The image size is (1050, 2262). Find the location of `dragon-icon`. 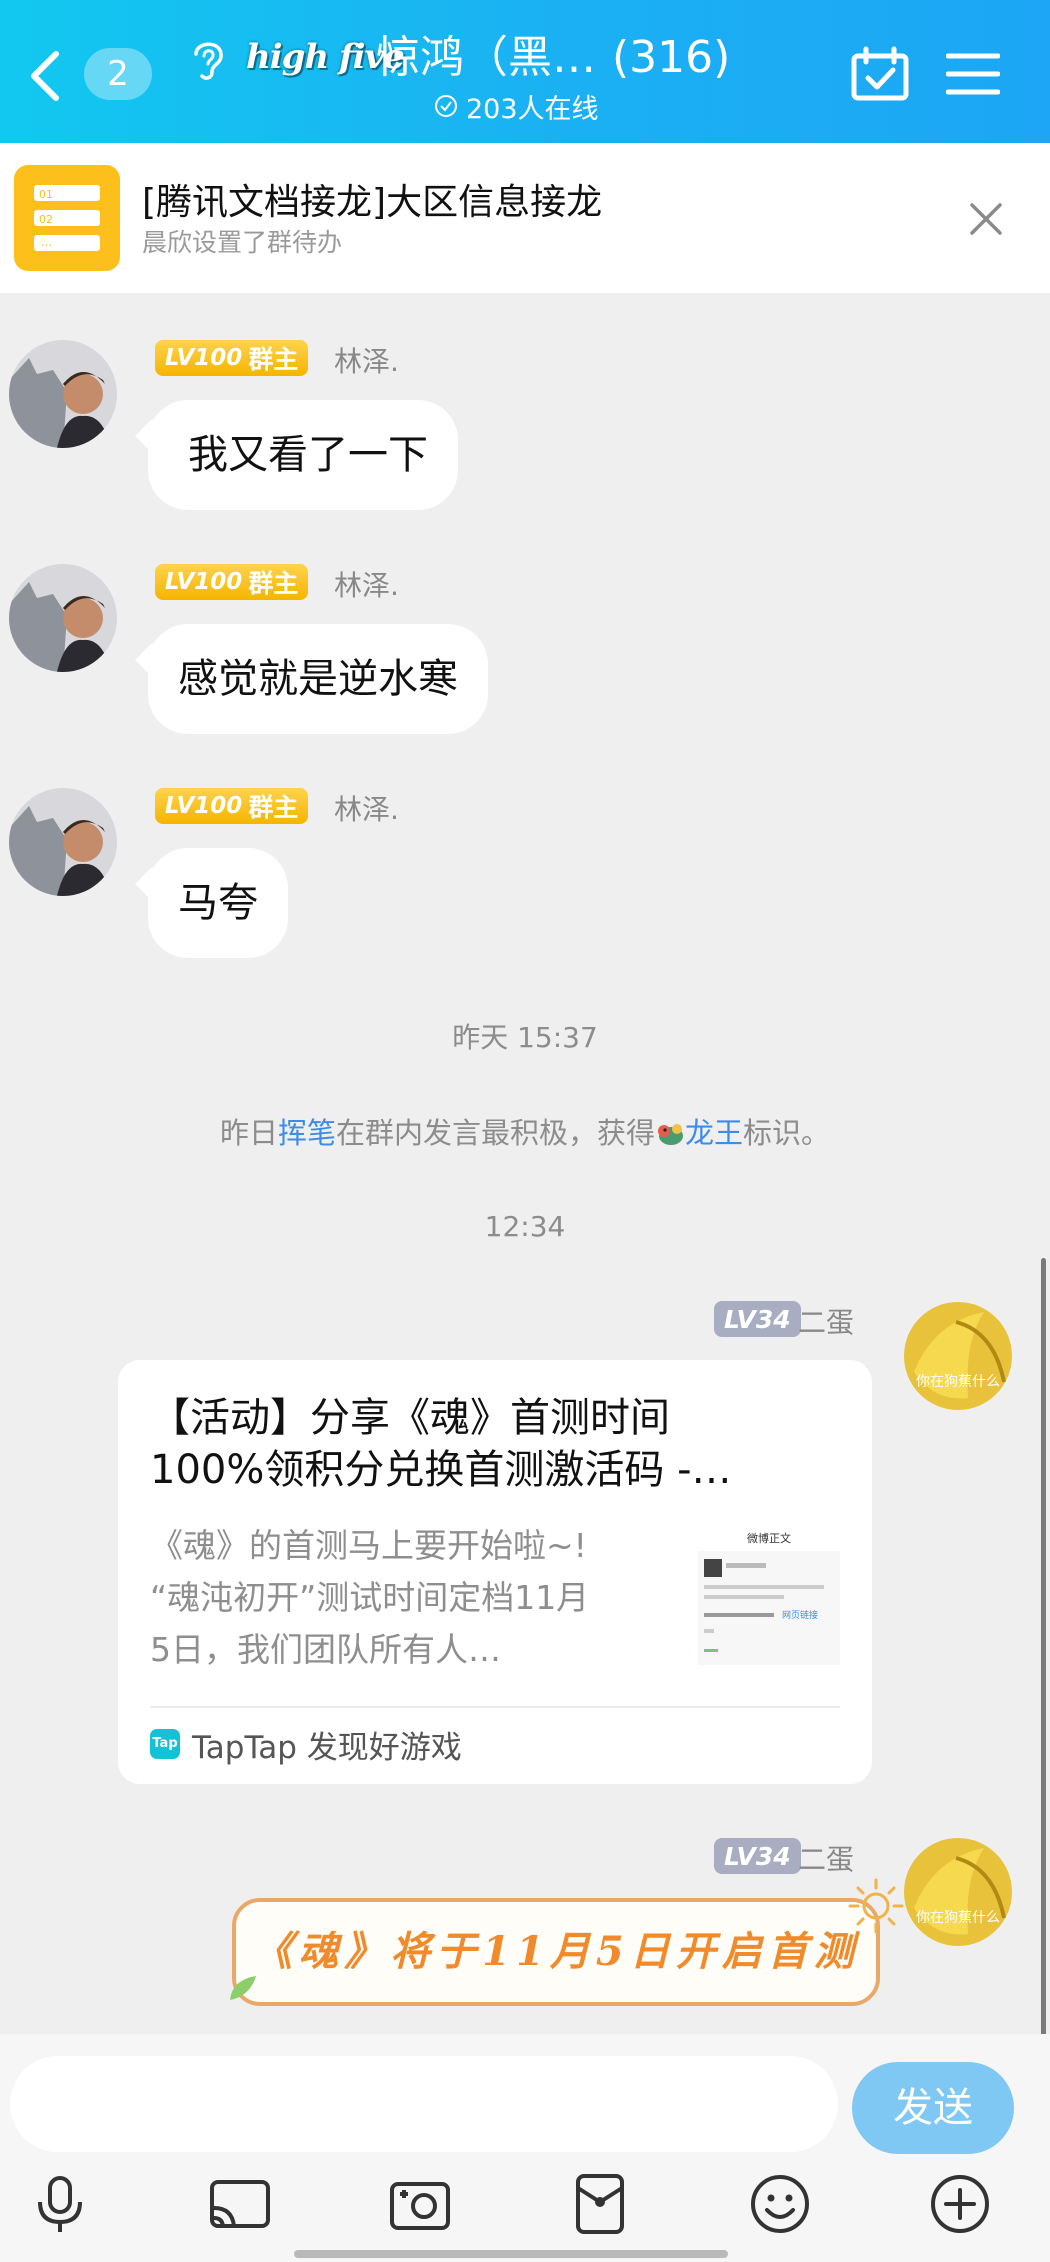

dragon-icon is located at coordinates (670, 1134).